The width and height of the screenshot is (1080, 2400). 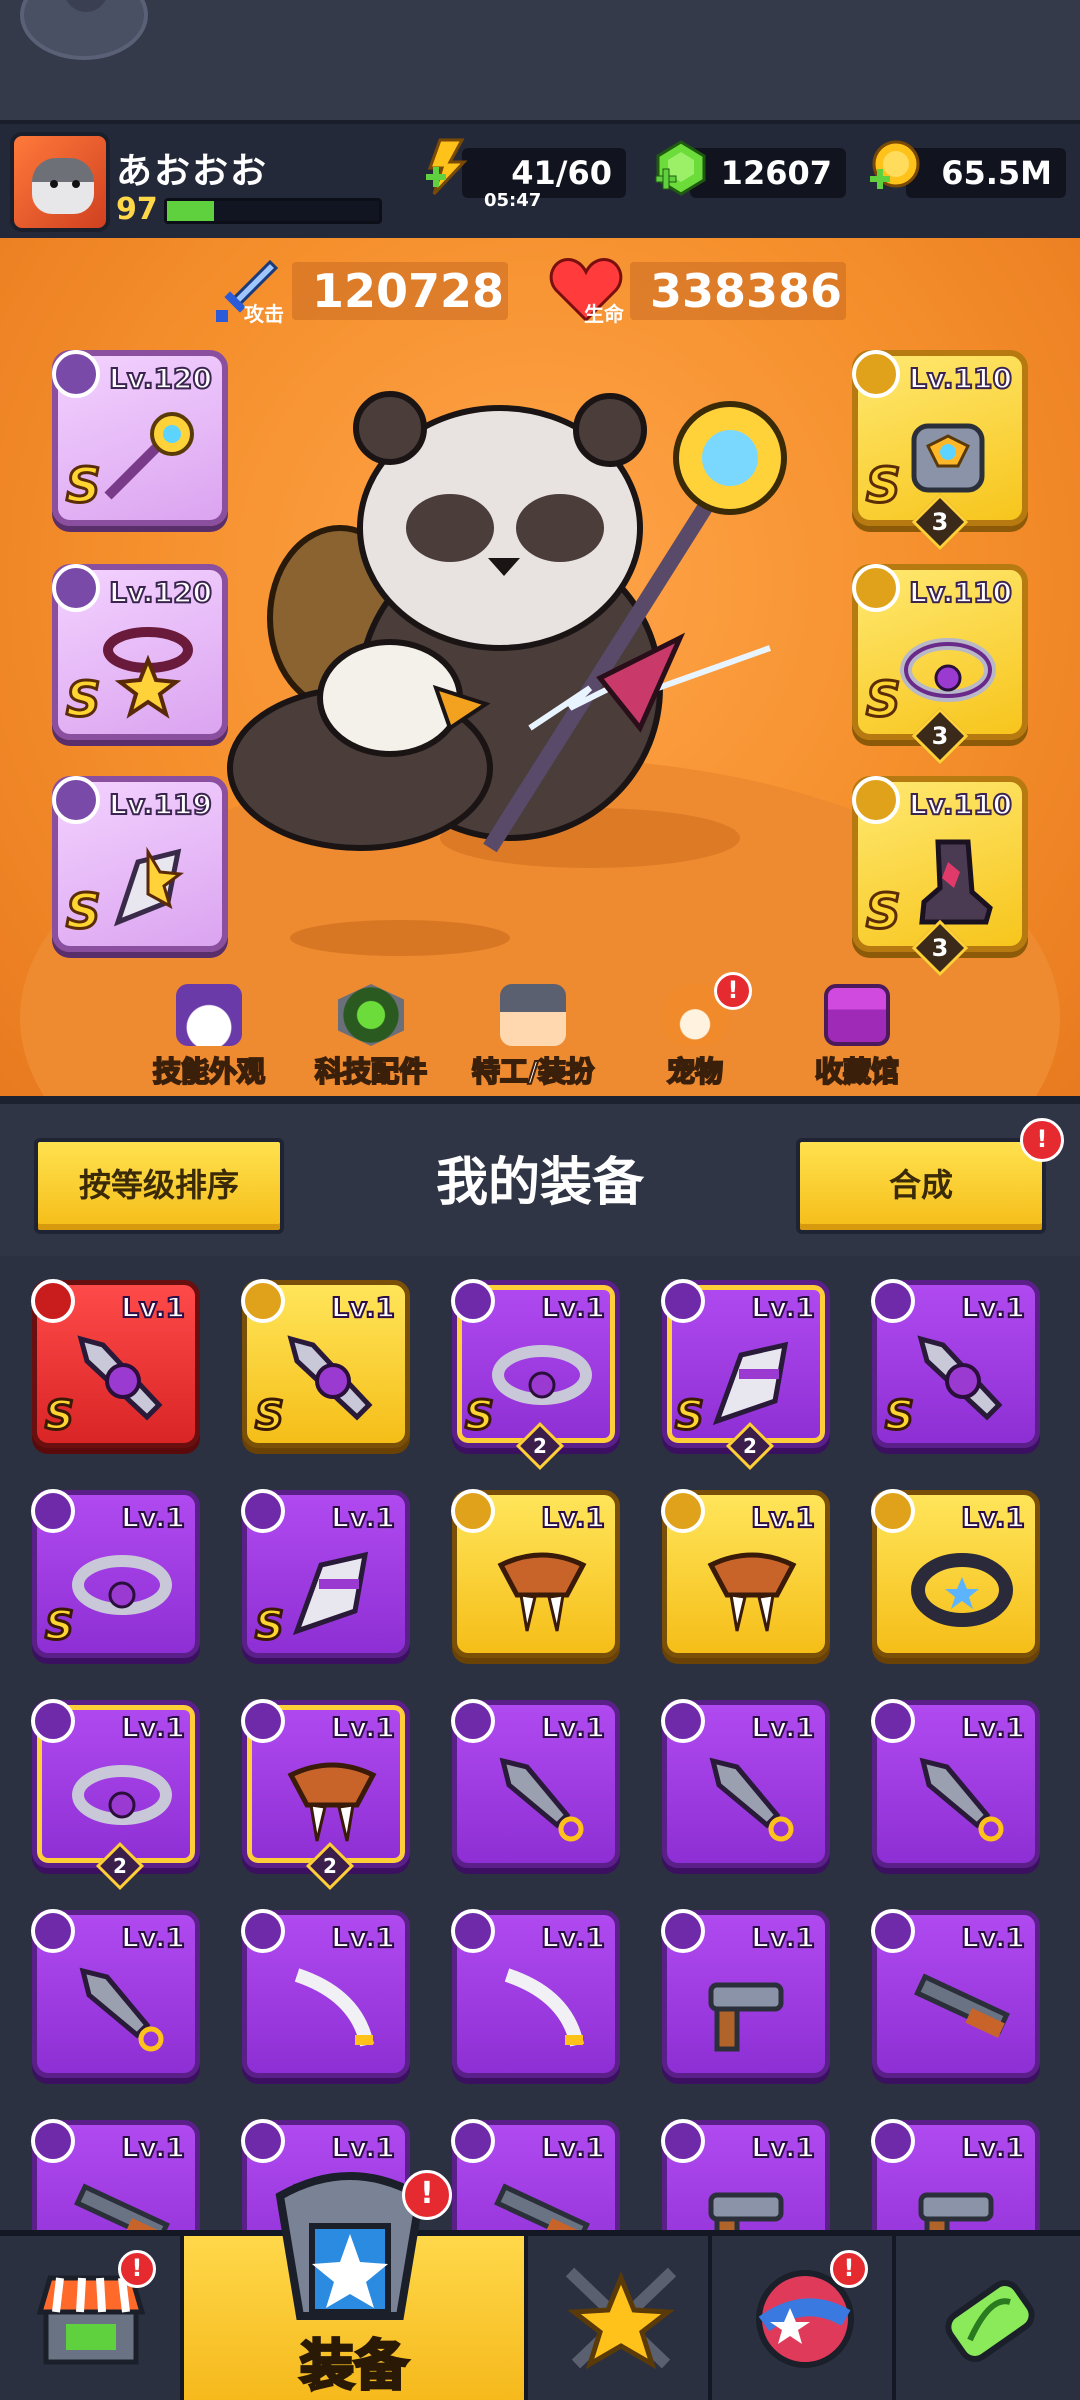 What do you see at coordinates (960, 378) in the screenshot?
I see `slot-level: Lv.110` at bounding box center [960, 378].